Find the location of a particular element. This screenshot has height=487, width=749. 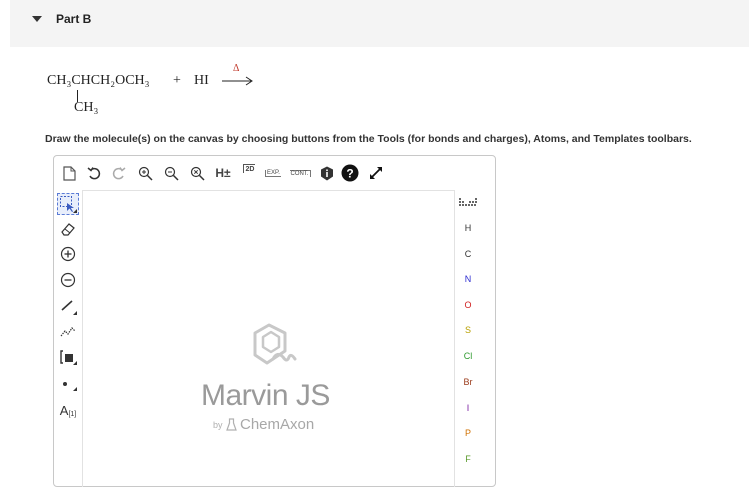

zoom-out-icon is located at coordinates (171, 173).